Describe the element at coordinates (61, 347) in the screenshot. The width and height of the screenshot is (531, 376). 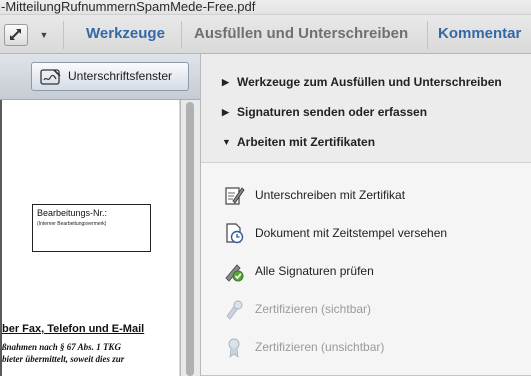
I see `document-text-line: ßnahmen nach § 67 Abs. 1 TKG` at that location.